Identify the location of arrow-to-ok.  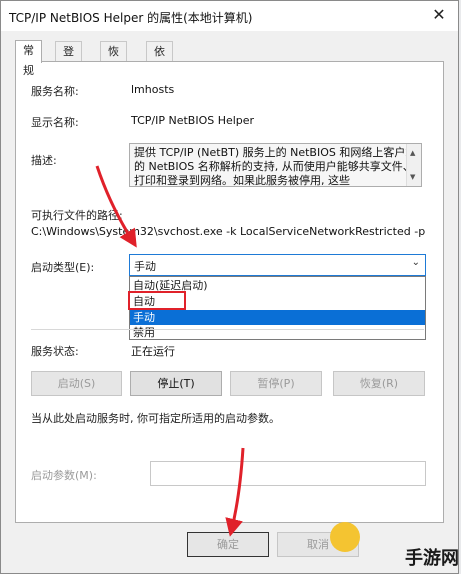
(235, 492).